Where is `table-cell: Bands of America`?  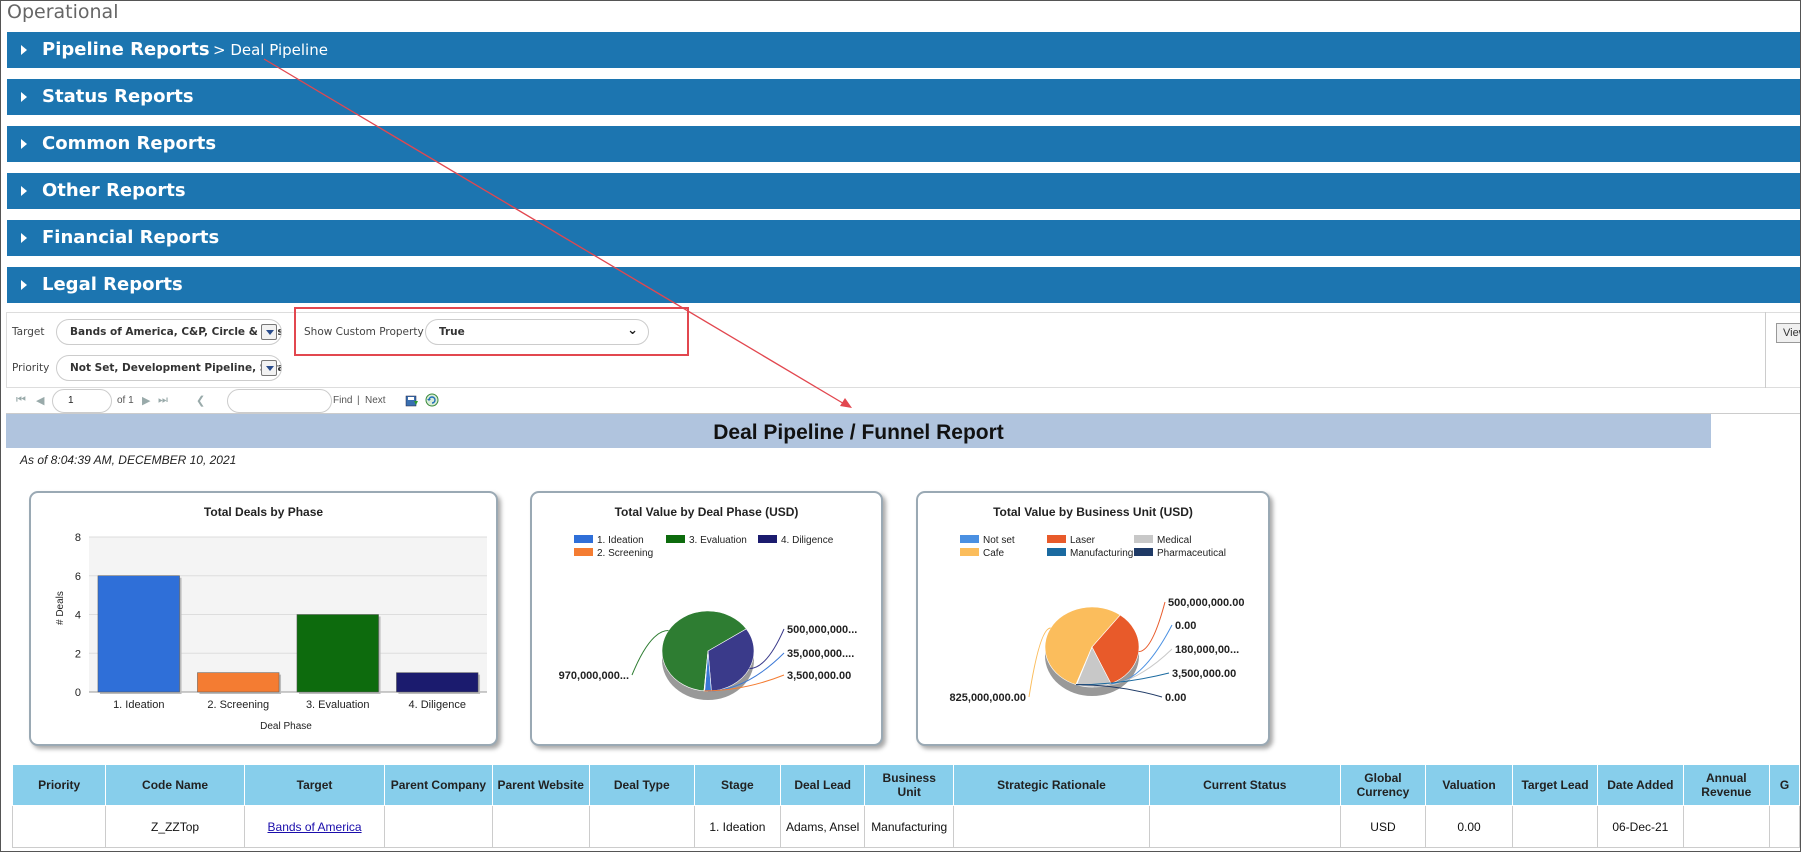 table-cell: Bands of America is located at coordinates (314, 826).